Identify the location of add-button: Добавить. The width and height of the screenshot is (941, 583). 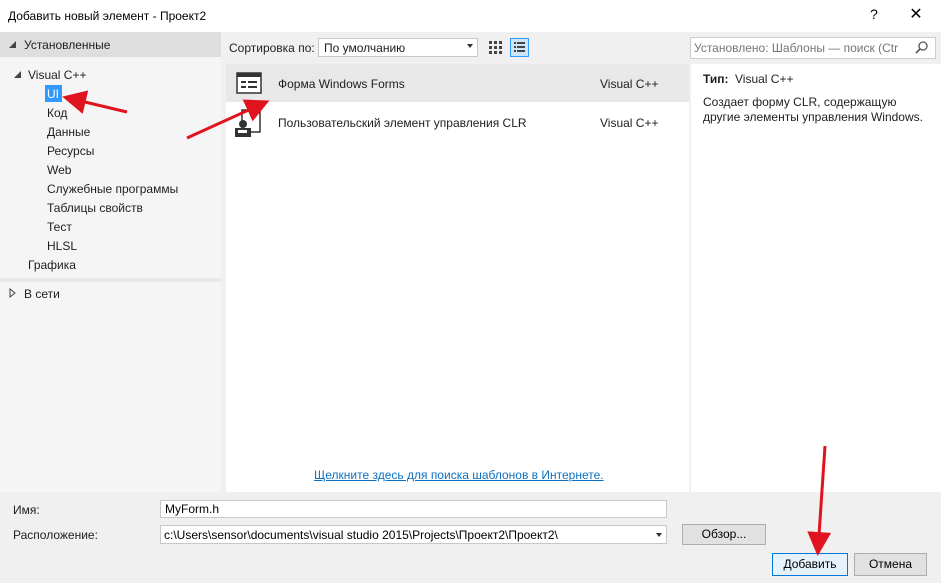
(810, 564).